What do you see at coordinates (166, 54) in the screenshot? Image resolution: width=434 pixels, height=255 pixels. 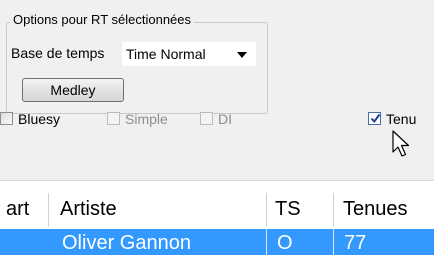 I see `time-select-value: Time Normal` at bounding box center [166, 54].